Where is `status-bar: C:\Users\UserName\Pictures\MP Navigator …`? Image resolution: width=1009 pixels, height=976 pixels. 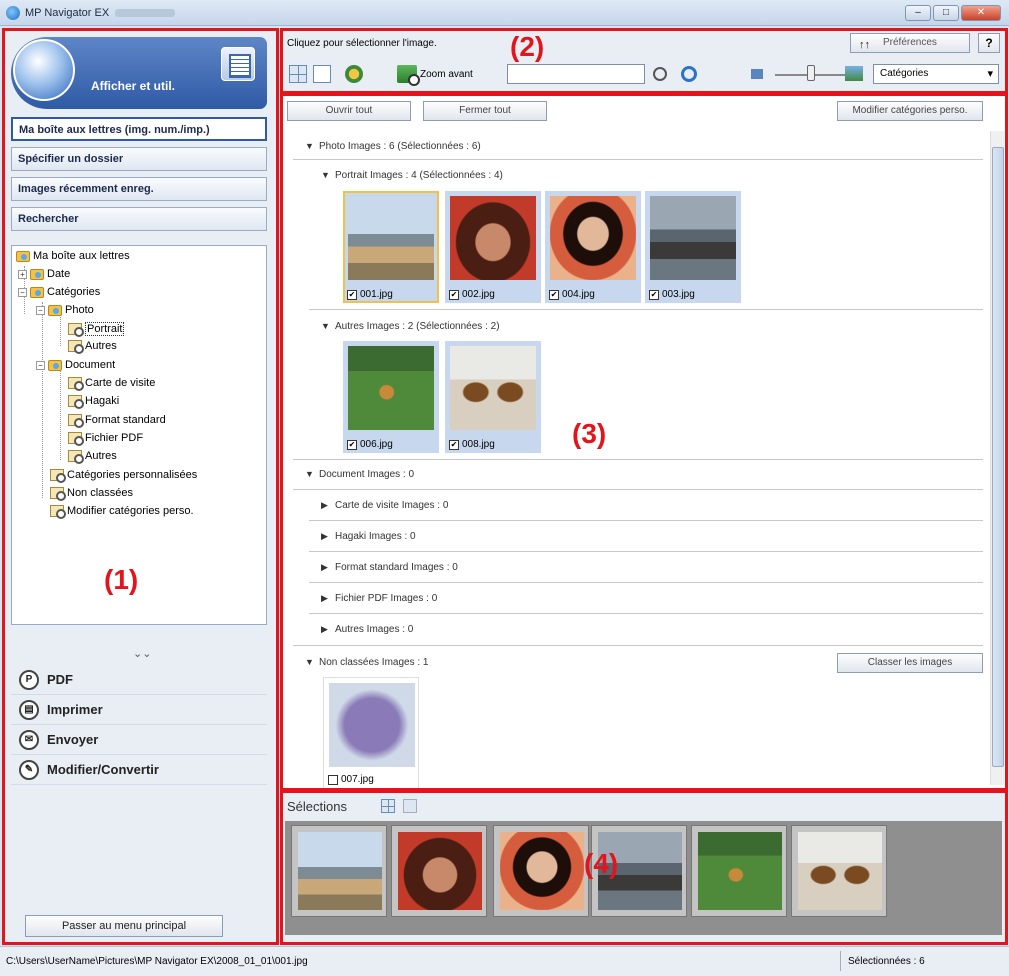
status-bar: C:\Users\UserName\Pictures\MP Navigator … is located at coordinates (504, 961).